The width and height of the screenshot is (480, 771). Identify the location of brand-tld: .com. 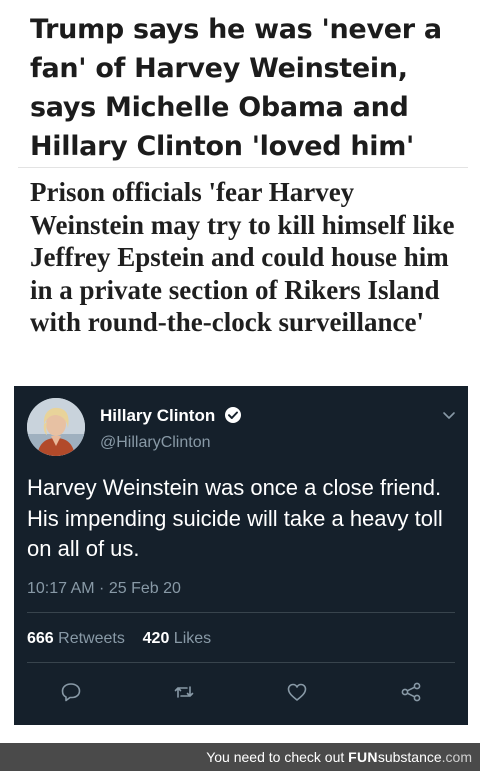
(456, 757).